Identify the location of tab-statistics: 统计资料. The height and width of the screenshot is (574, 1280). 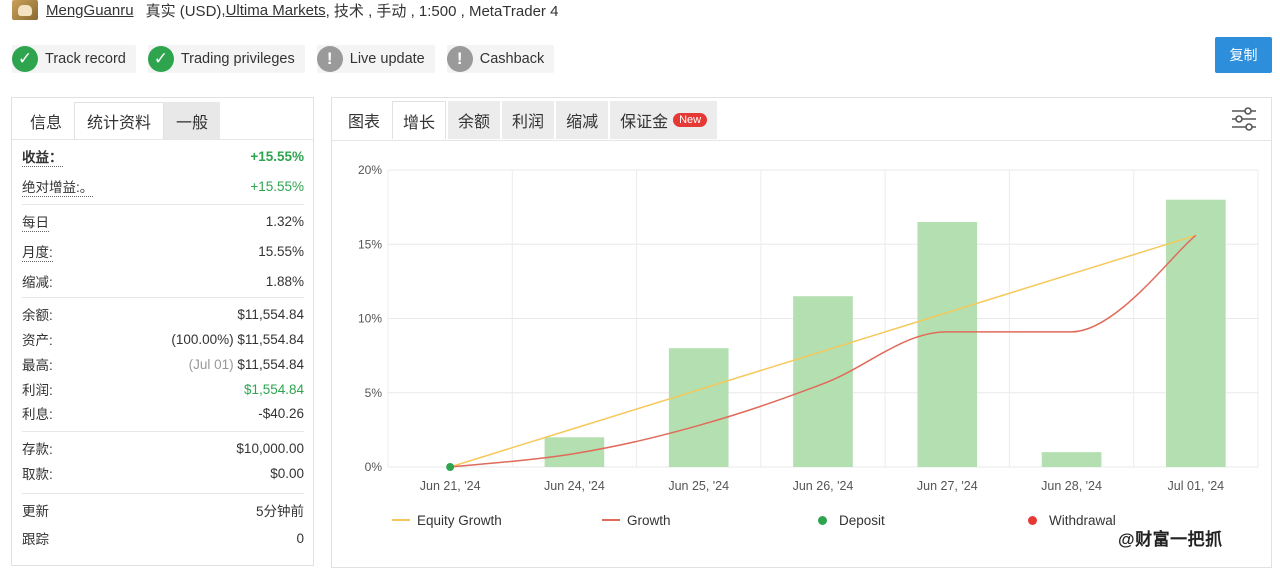
(119, 120).